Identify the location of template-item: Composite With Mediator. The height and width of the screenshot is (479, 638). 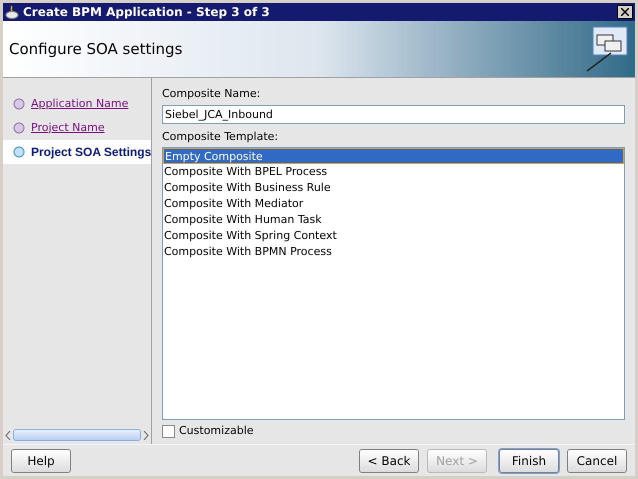
(393, 204).